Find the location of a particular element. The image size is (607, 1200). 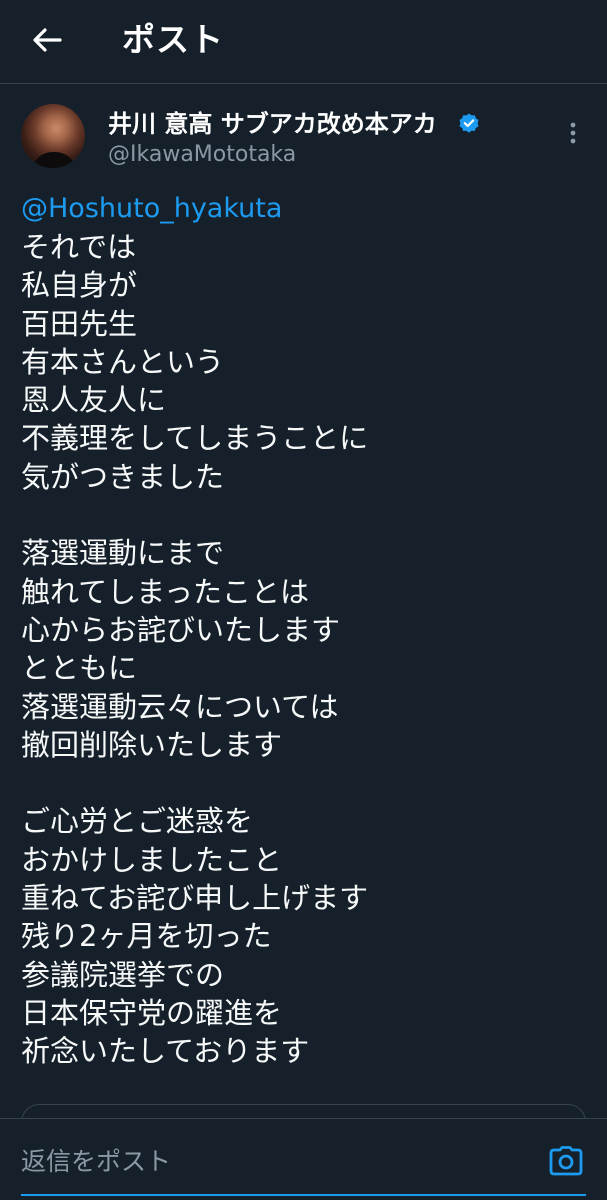

camera-icon is located at coordinates (566, 1161).